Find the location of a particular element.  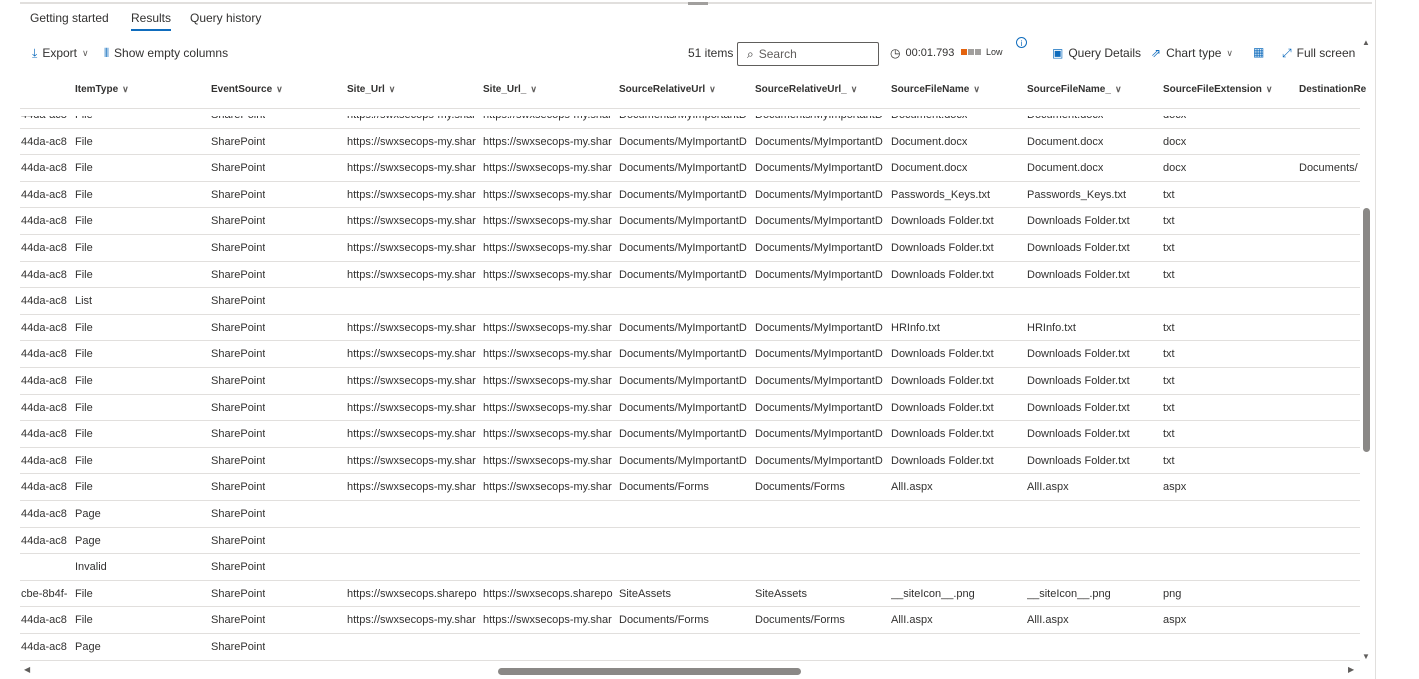

column-header: SourceFileName_ ∨ is located at coordinates (1074, 89).